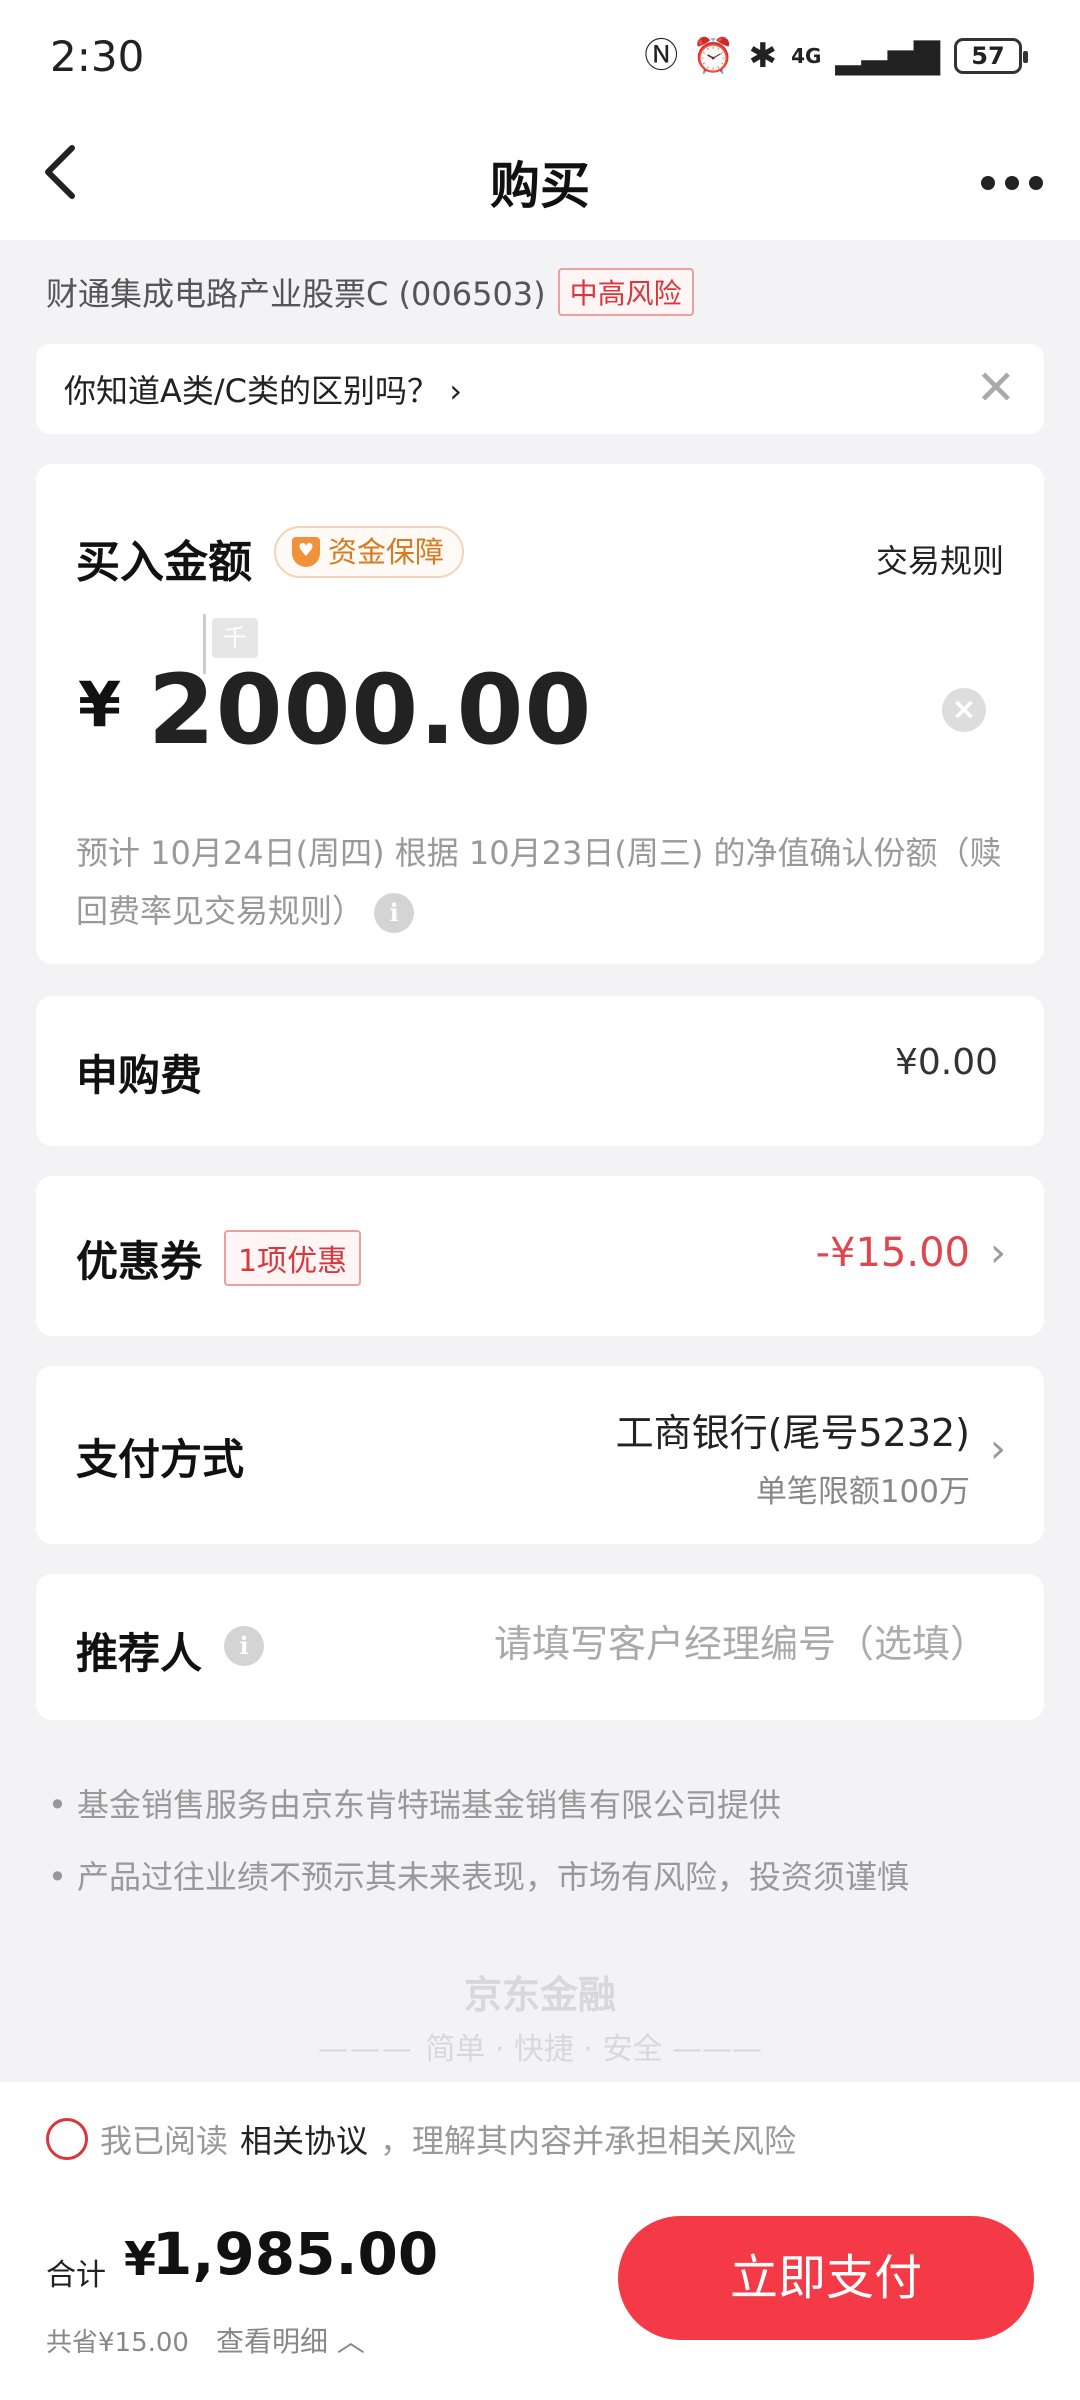 The width and height of the screenshot is (1080, 2400). I want to click on nfc-icon: Ⓝ, so click(661, 56).